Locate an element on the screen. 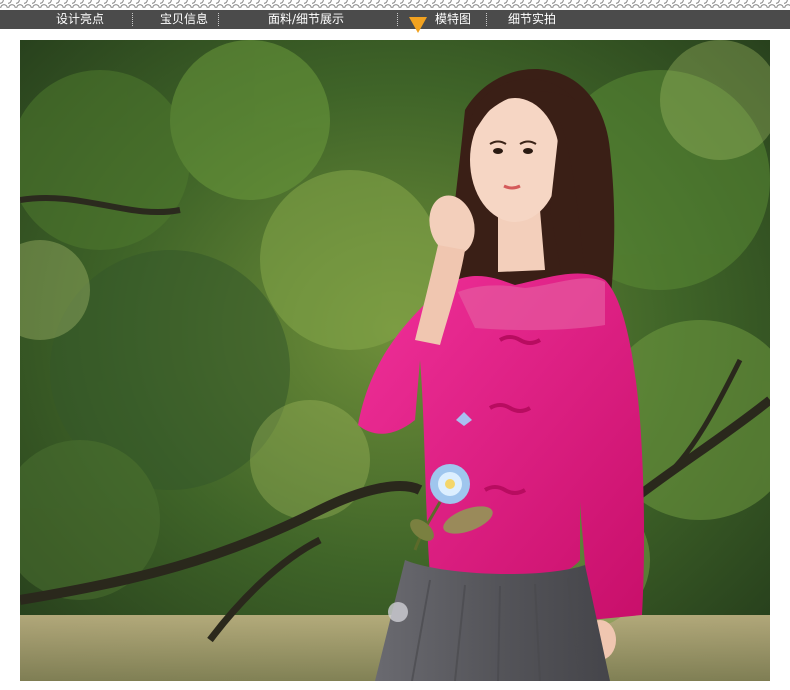 This screenshot has height=690, width=790. nav-item-model-photos: 模特图 is located at coordinates (453, 19).